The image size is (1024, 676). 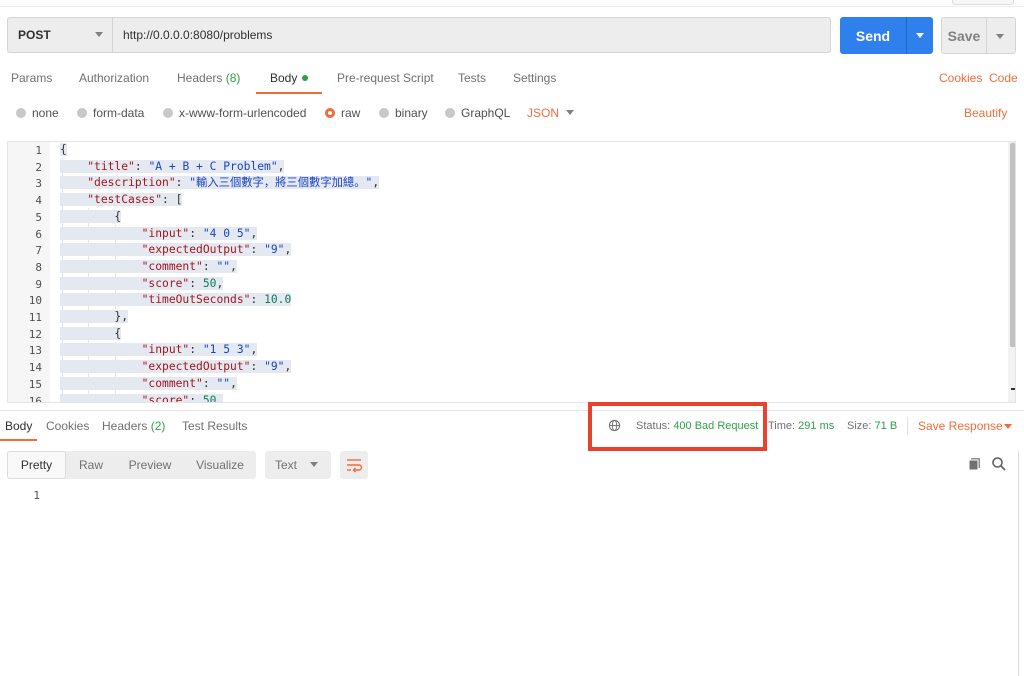 I want to click on tab-headers-label: Headers, so click(x=200, y=78).